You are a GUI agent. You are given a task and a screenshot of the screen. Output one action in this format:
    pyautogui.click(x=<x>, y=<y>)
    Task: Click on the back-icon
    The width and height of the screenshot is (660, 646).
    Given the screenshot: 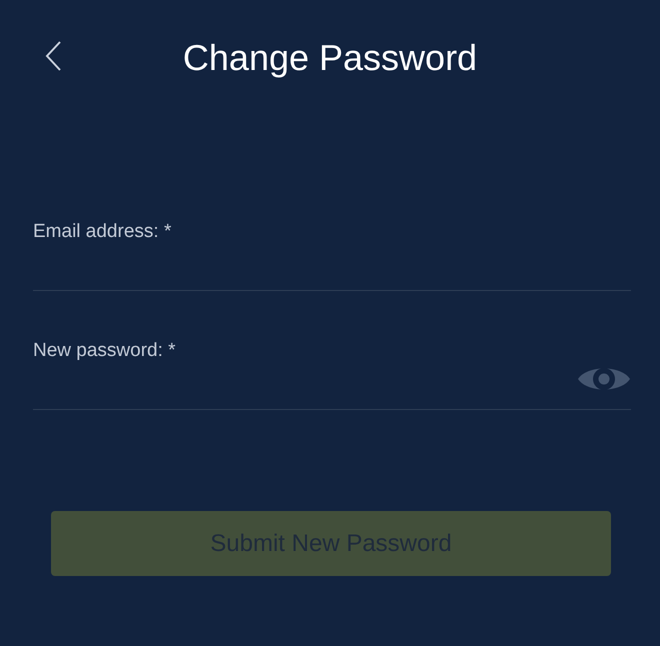 What is the action you would take?
    pyautogui.click(x=53, y=56)
    